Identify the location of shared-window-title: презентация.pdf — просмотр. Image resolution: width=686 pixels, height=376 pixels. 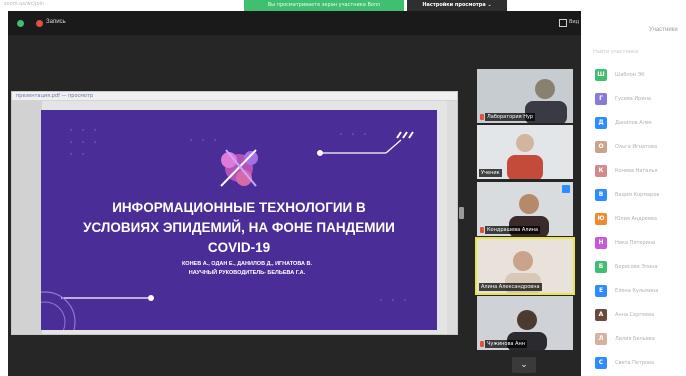
(55, 96).